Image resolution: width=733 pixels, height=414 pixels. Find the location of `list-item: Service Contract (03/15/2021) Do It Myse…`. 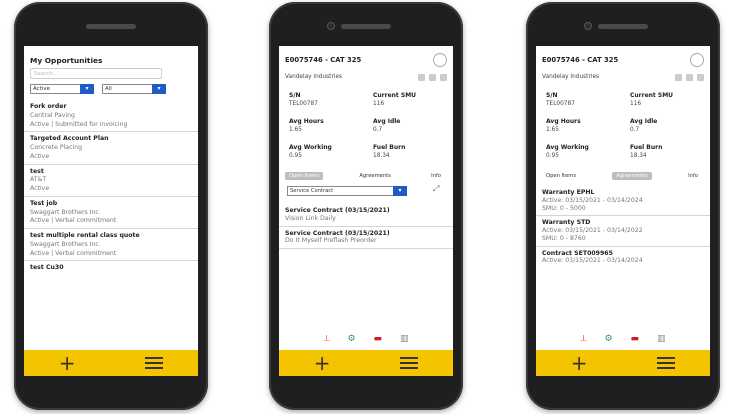

list-item: Service Contract (03/15/2021) Do It Myse… is located at coordinates (366, 238).